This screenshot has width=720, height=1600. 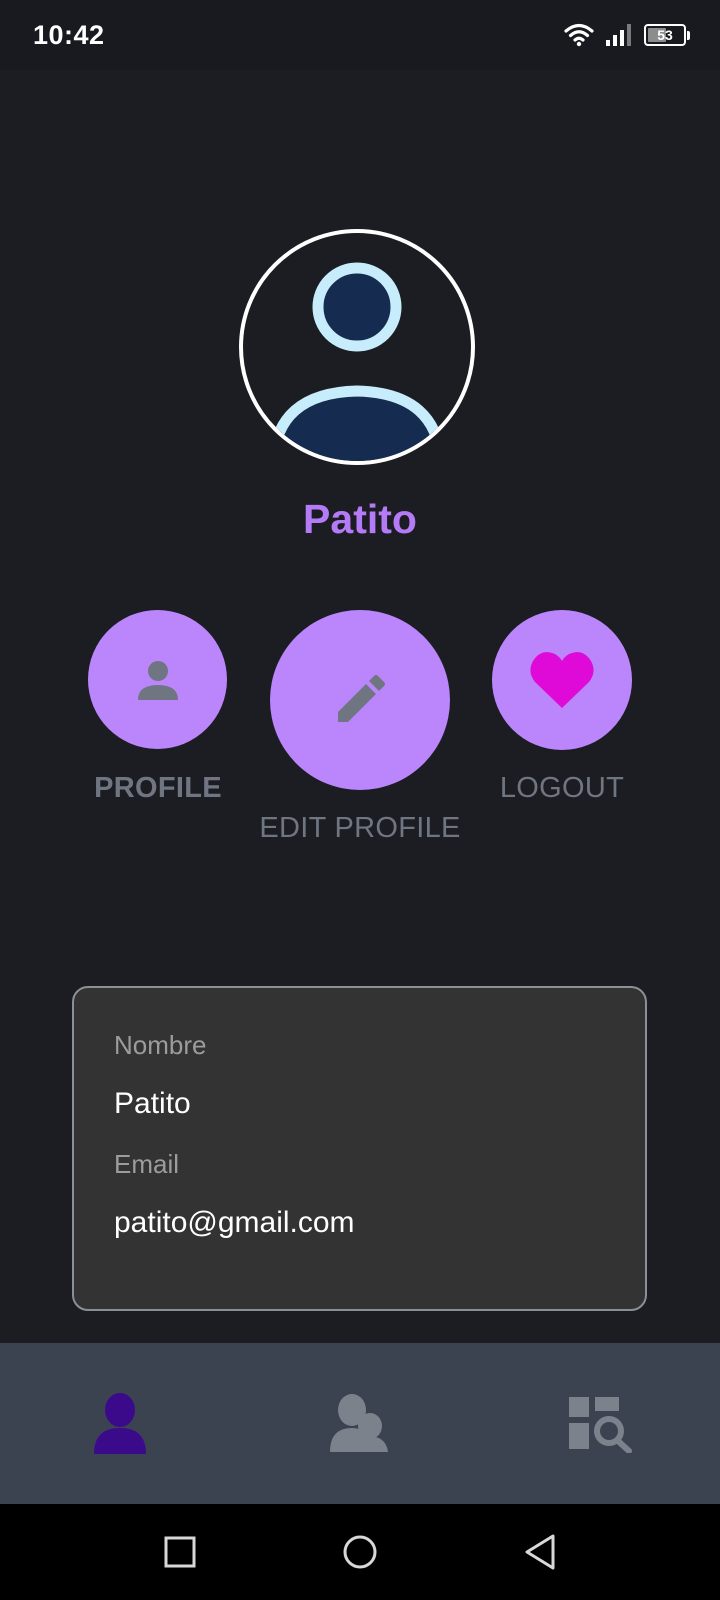 I want to click on pencil-icon, so click(x=361, y=698).